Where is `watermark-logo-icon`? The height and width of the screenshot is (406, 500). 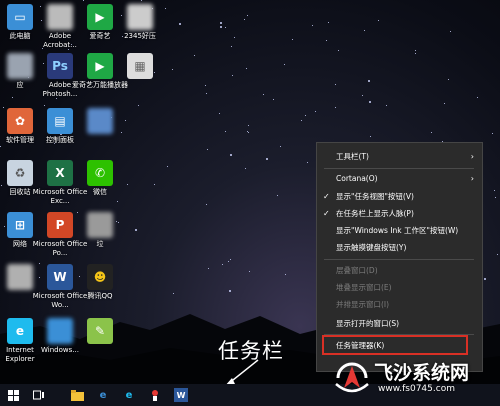 watermark-logo-icon is located at coordinates (352, 377).